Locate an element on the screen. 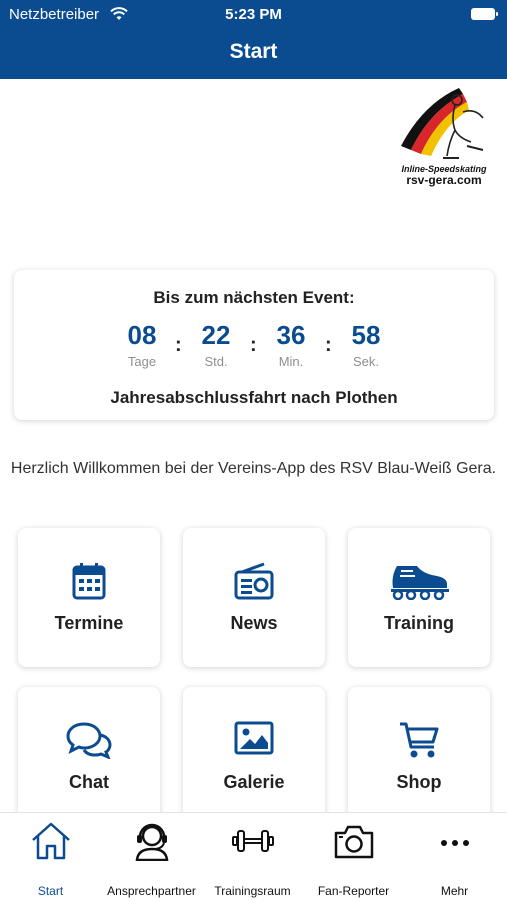 The image size is (507, 901). tile-label: Galerie is located at coordinates (254, 782).